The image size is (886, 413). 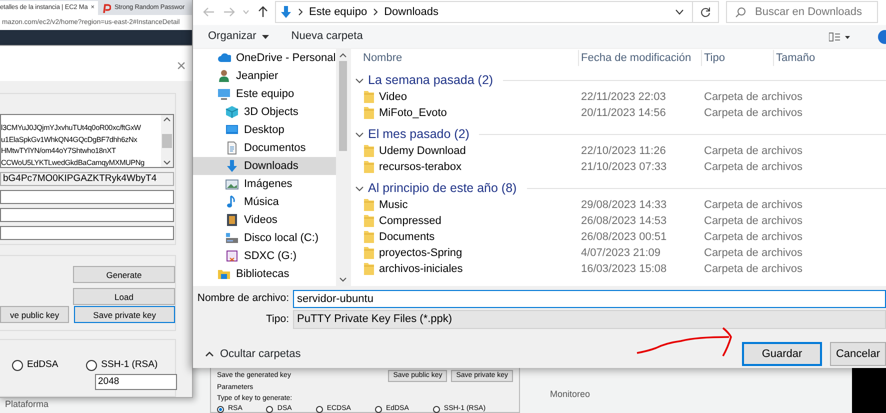 What do you see at coordinates (589, 299) in the screenshot?
I see `filename-field: servidor-ubuntu` at bounding box center [589, 299].